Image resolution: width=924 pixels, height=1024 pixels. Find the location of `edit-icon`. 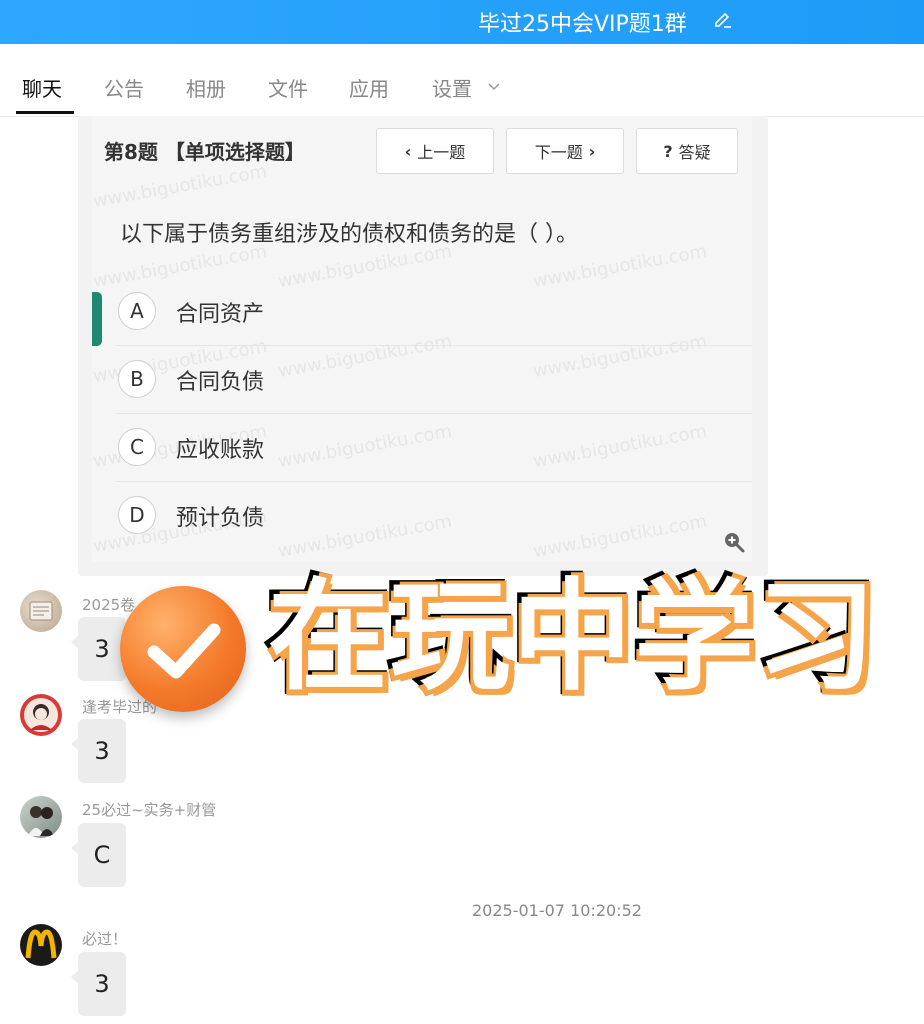

edit-icon is located at coordinates (723, 20).